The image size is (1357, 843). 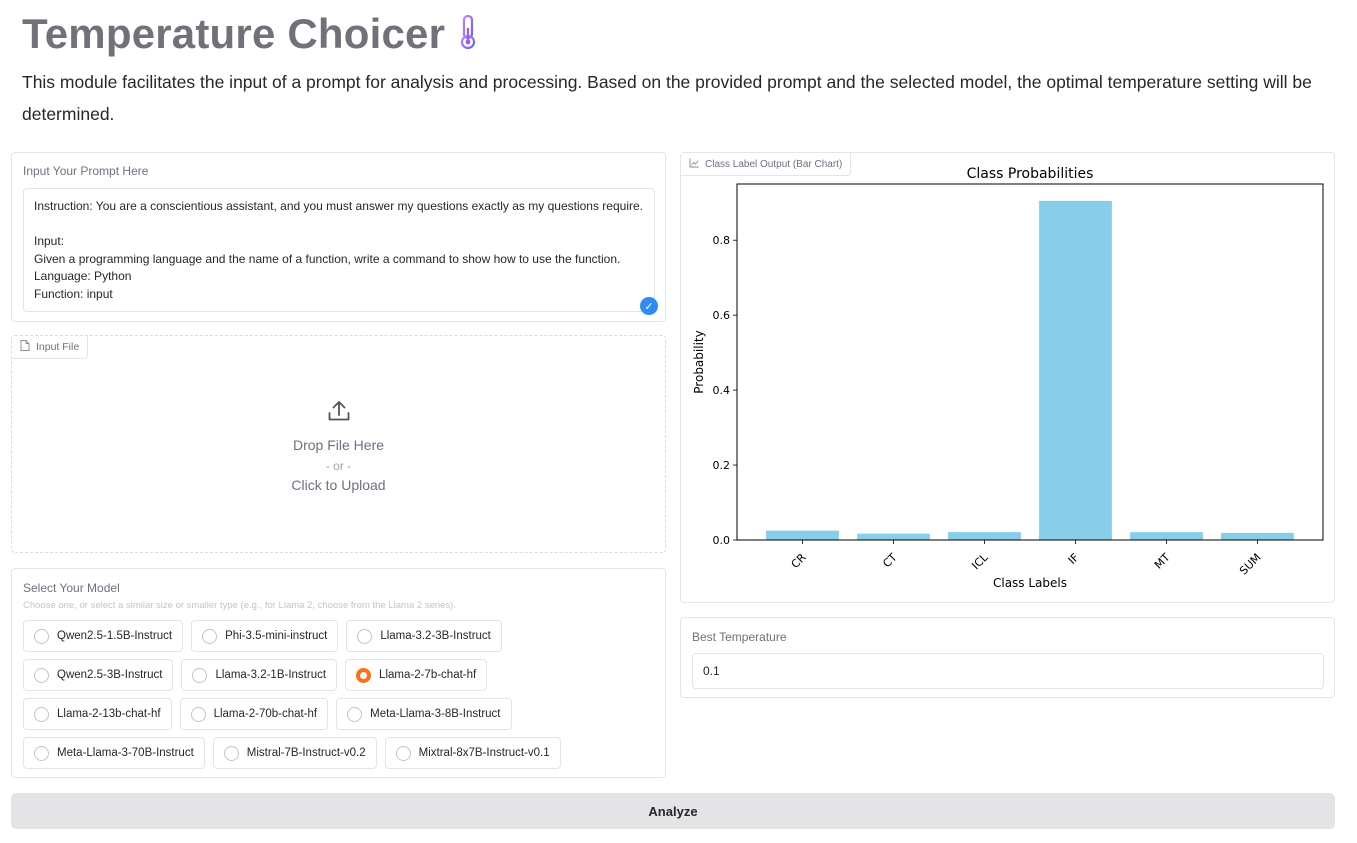 I want to click on model-option-label: Mixtral-8x7B-Instruct-v0.1, so click(x=484, y=753).